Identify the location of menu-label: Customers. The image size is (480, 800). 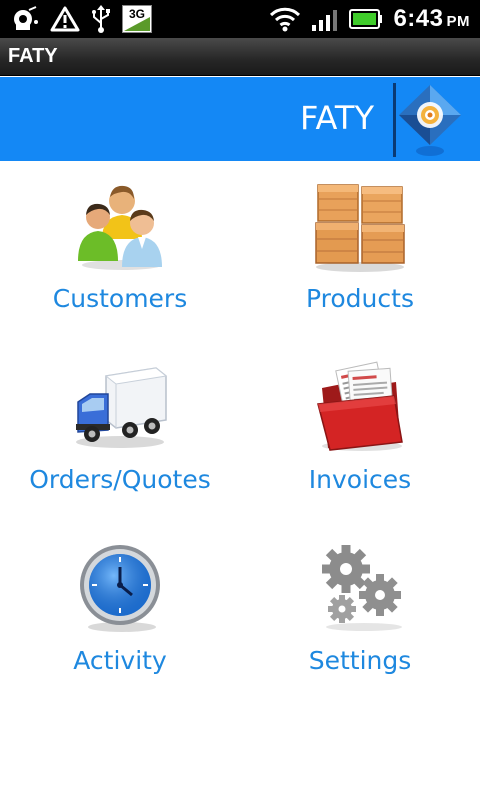
(120, 298).